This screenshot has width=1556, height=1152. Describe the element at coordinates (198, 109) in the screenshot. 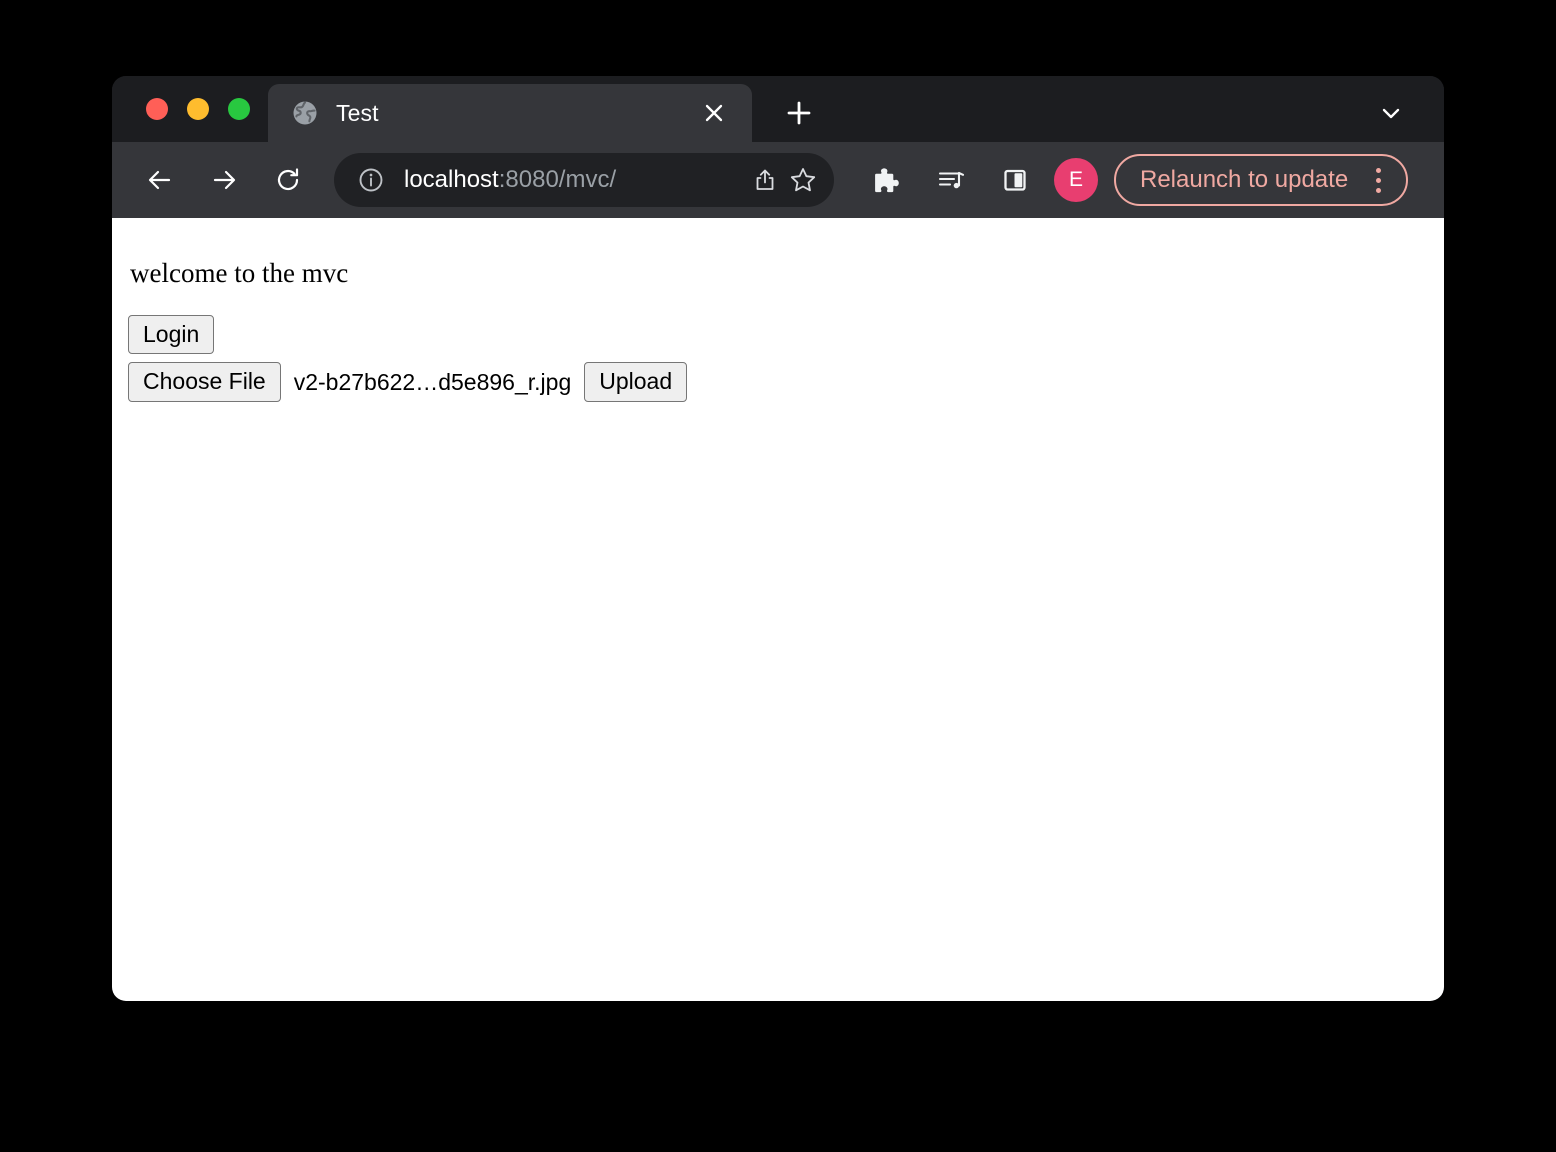

I see `minimize-window-button` at that location.